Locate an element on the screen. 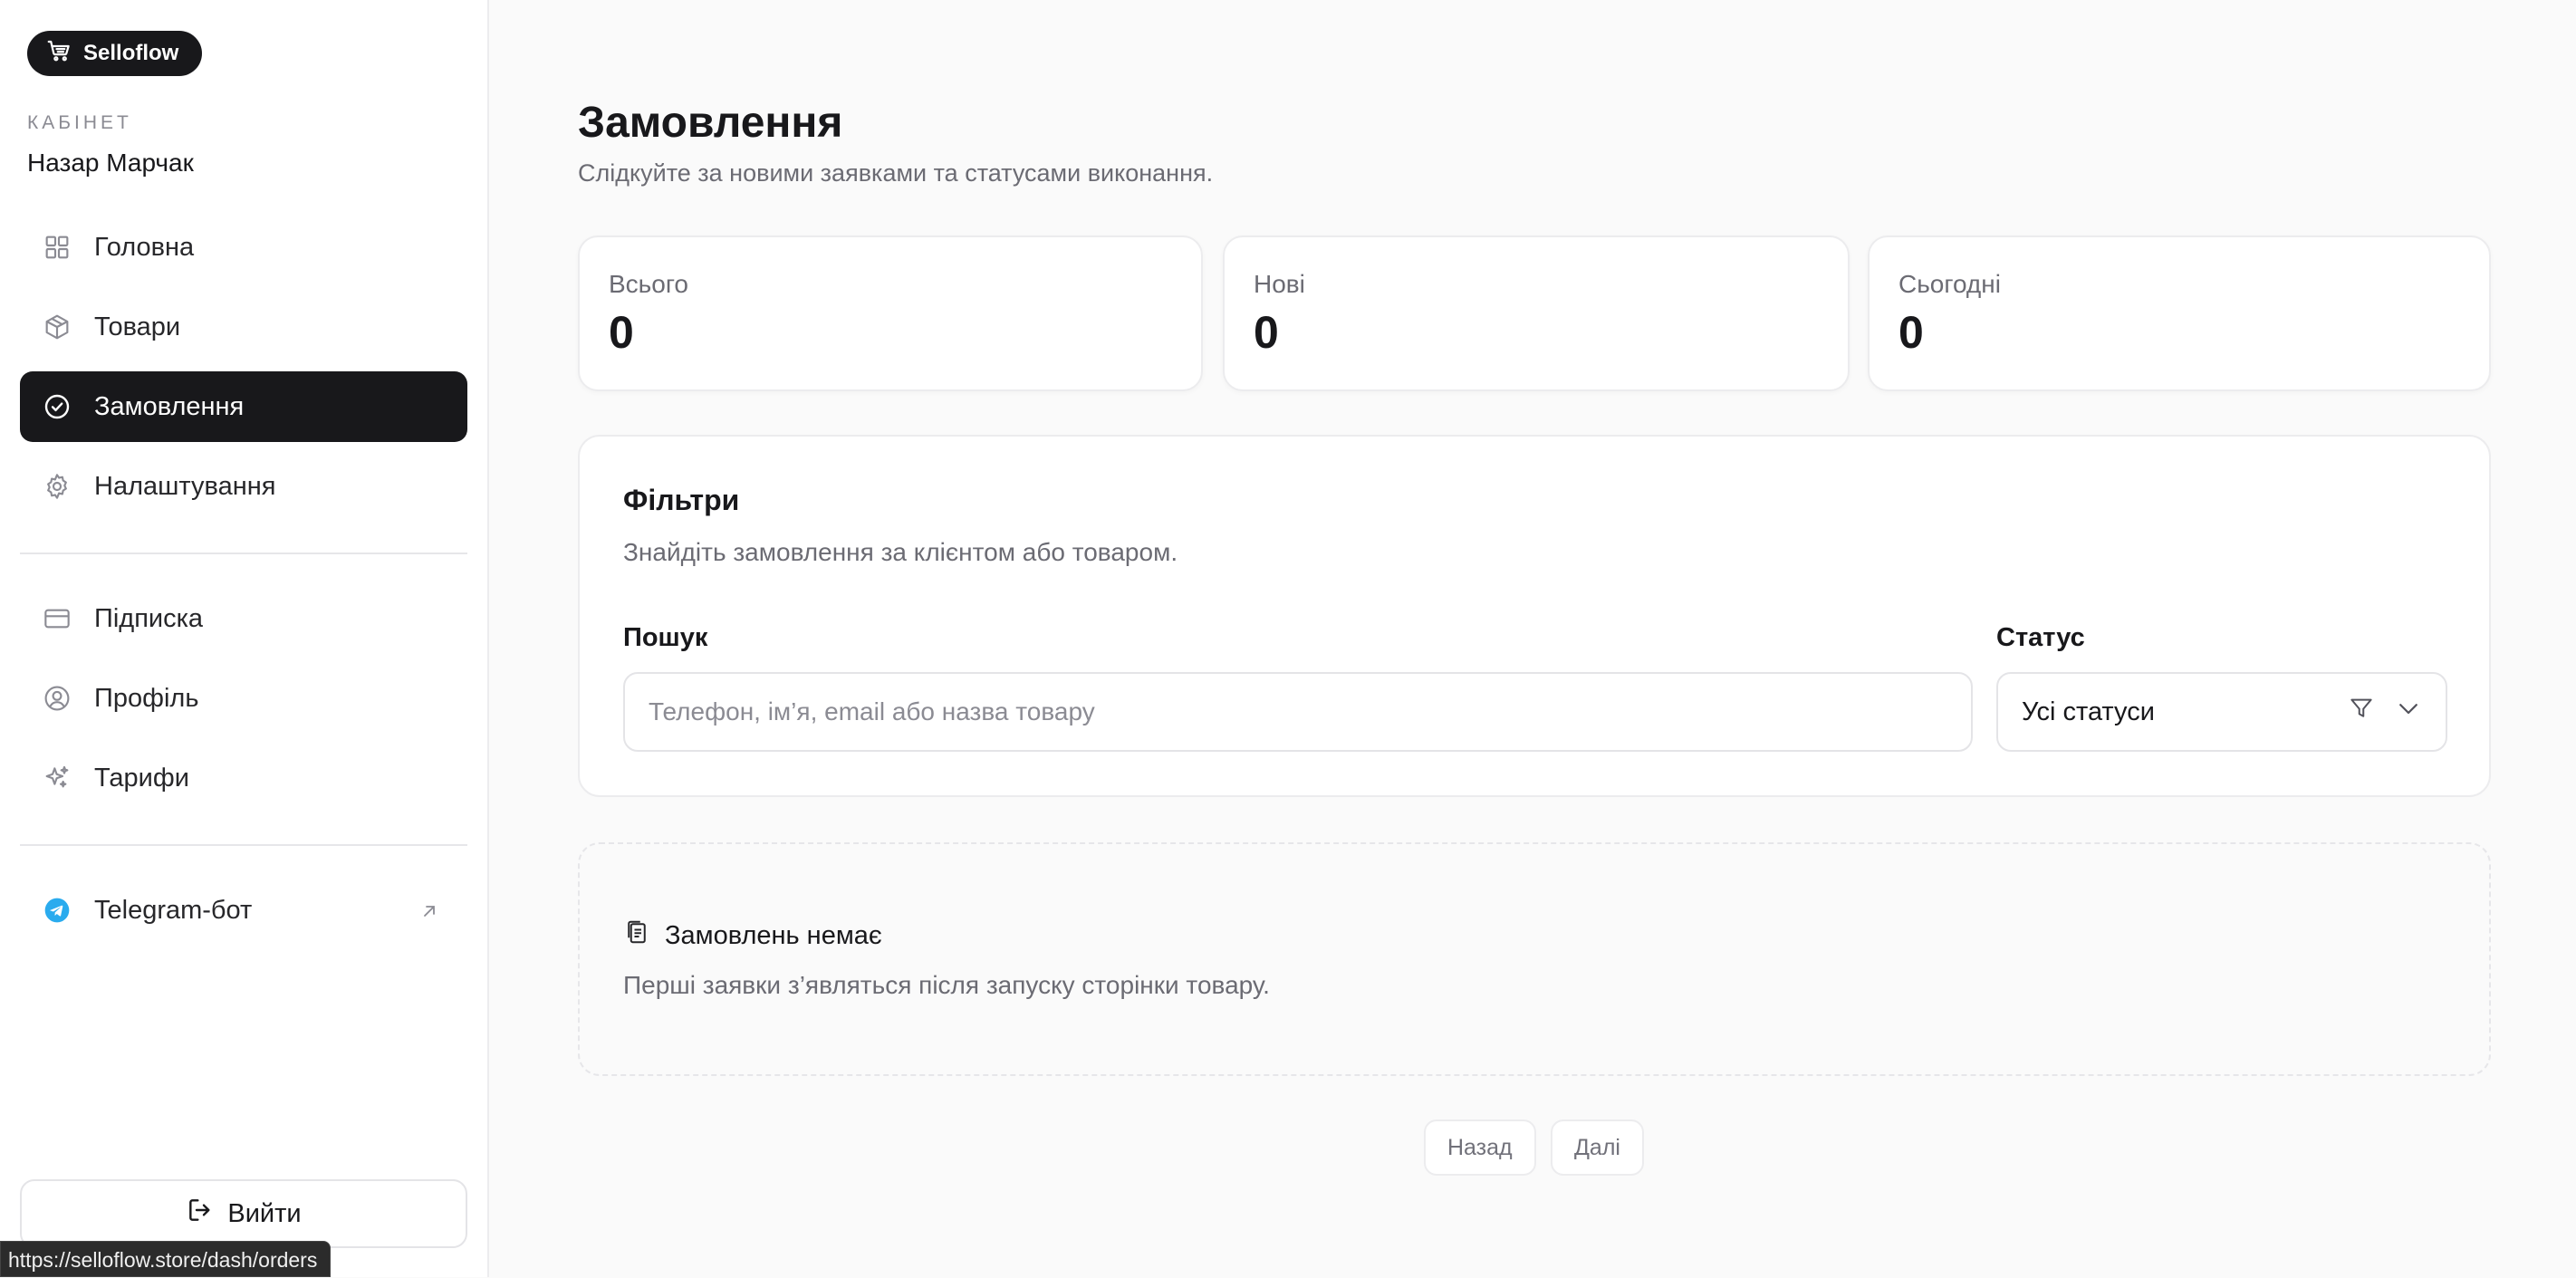 The image size is (2576, 1278). arrow-up-right-icon is located at coordinates (429, 910).